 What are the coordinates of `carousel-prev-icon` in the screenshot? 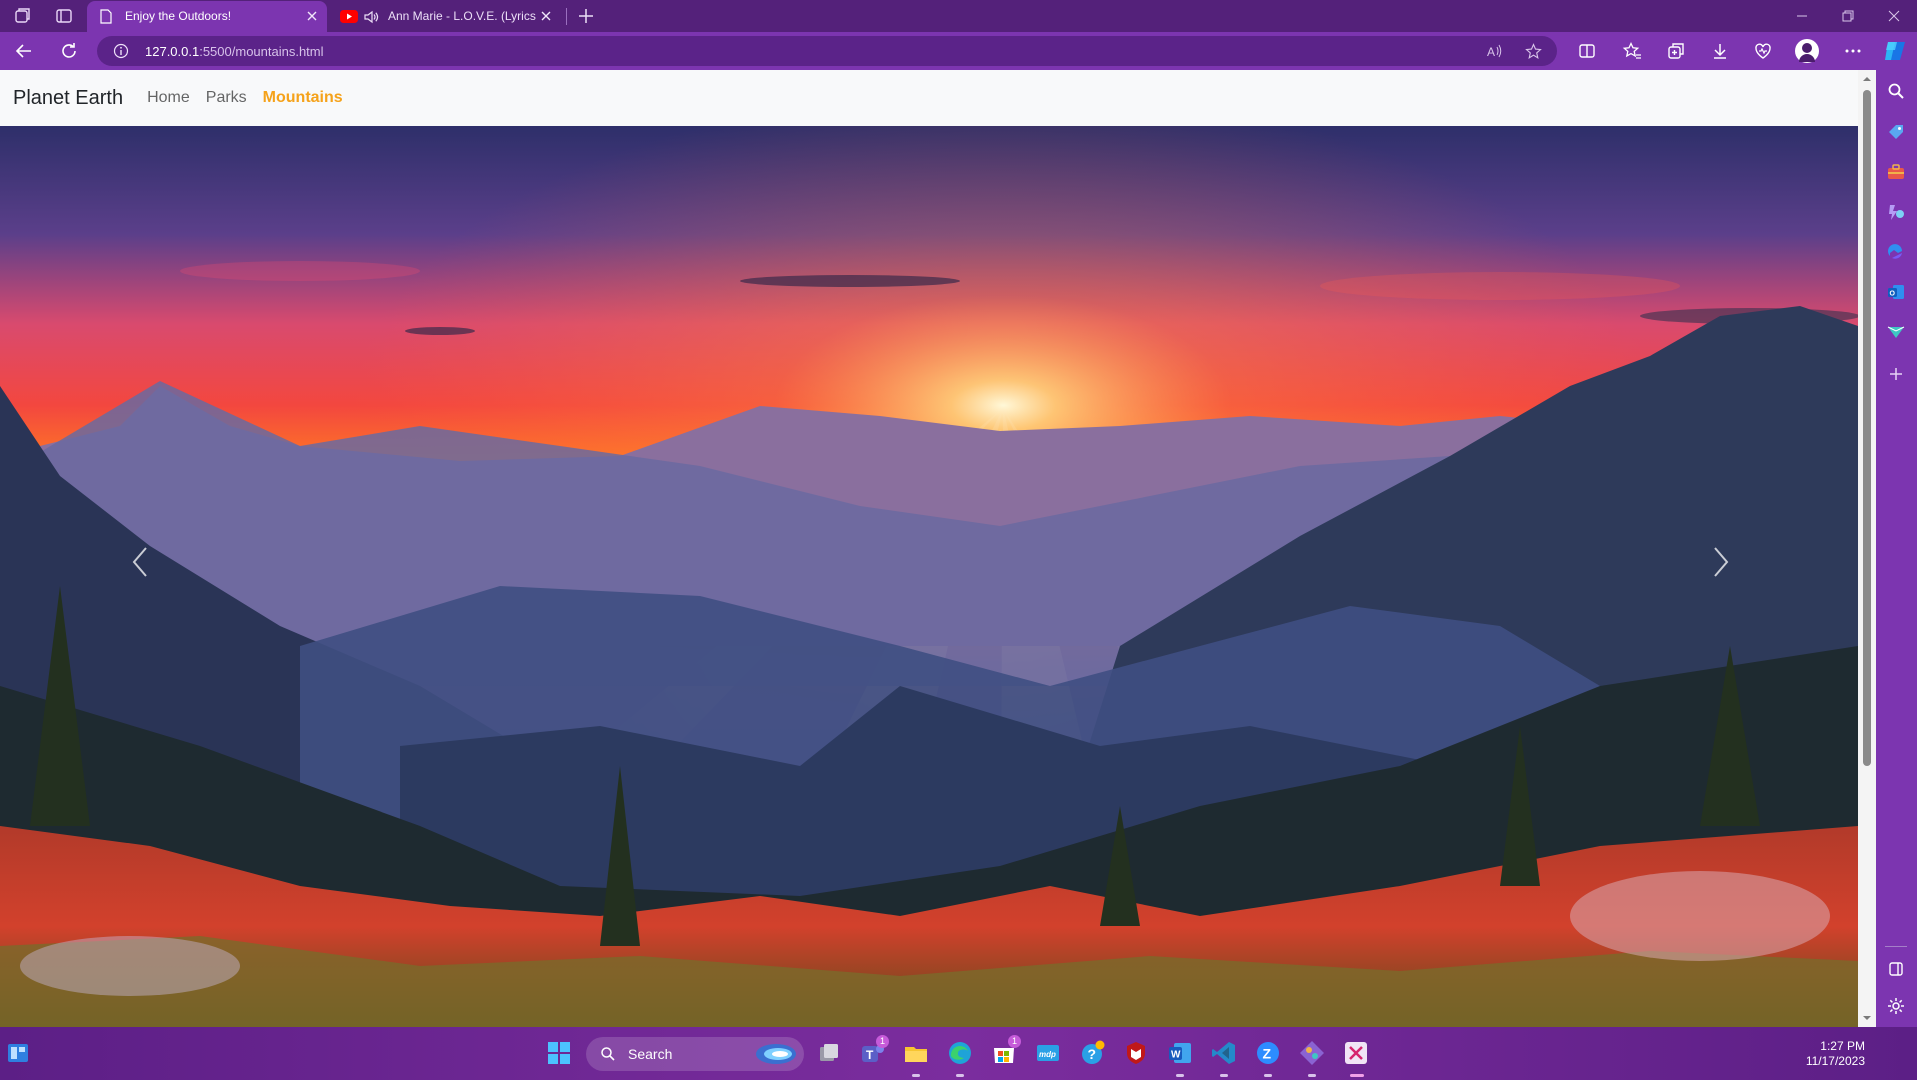 It's located at (141, 562).